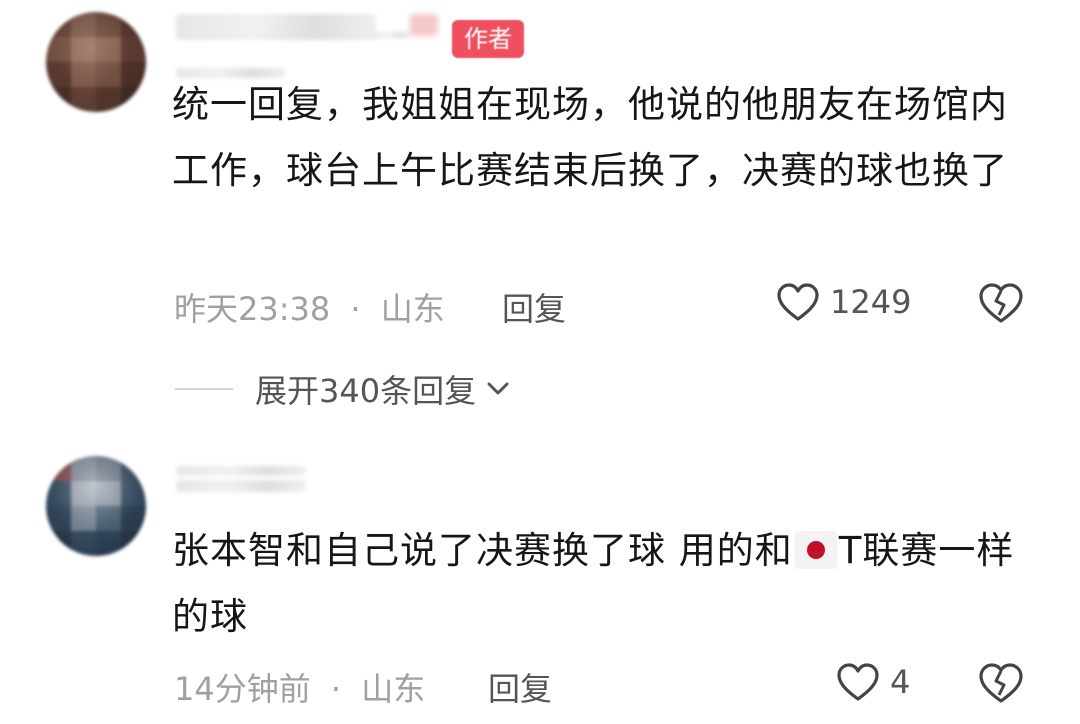 The image size is (1080, 724). What do you see at coordinates (252, 309) in the screenshot?
I see `comment-time: 昨天23:38` at bounding box center [252, 309].